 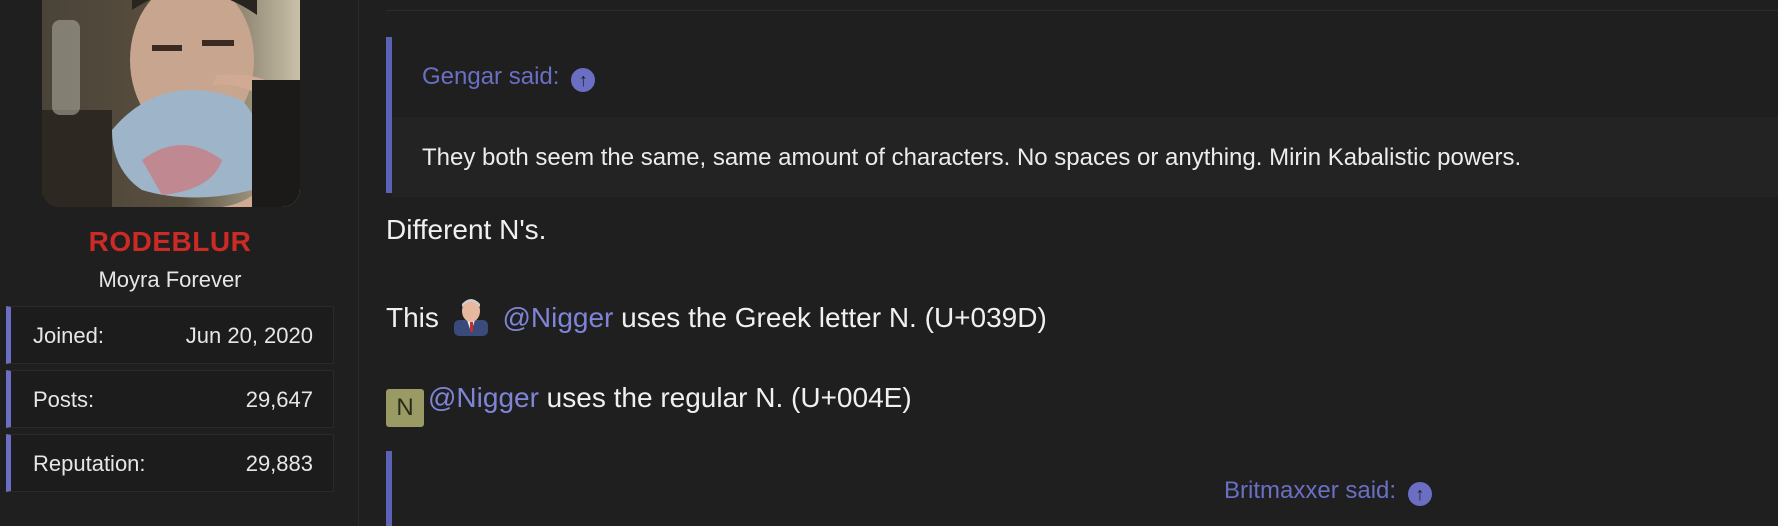 What do you see at coordinates (1082, 10) in the screenshot?
I see `divider` at bounding box center [1082, 10].